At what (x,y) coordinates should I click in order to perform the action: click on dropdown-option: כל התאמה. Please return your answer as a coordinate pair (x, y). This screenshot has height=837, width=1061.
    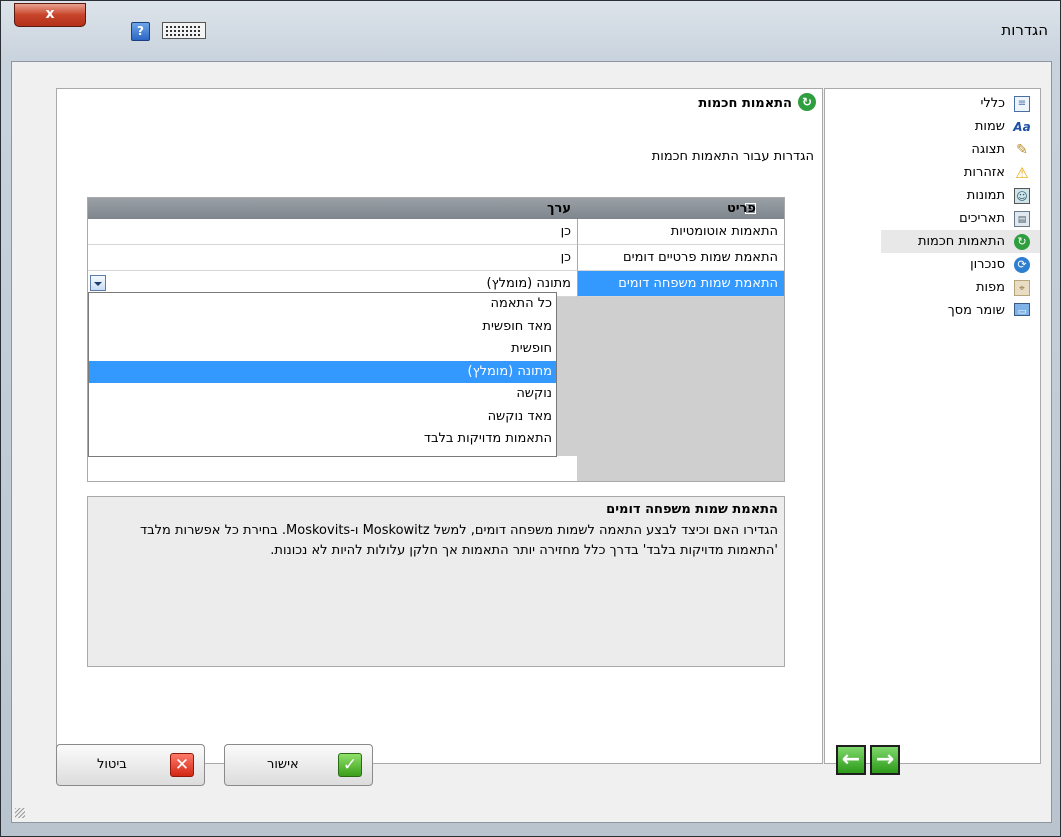
    Looking at the image, I should click on (322, 304).